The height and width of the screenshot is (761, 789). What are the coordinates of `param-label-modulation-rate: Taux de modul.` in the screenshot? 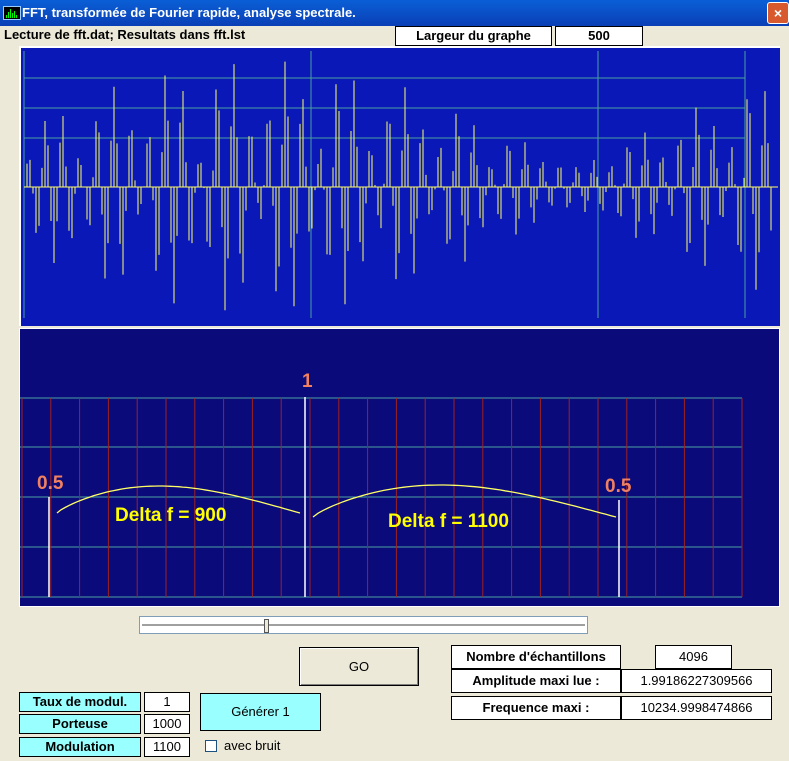 It's located at (80, 702).